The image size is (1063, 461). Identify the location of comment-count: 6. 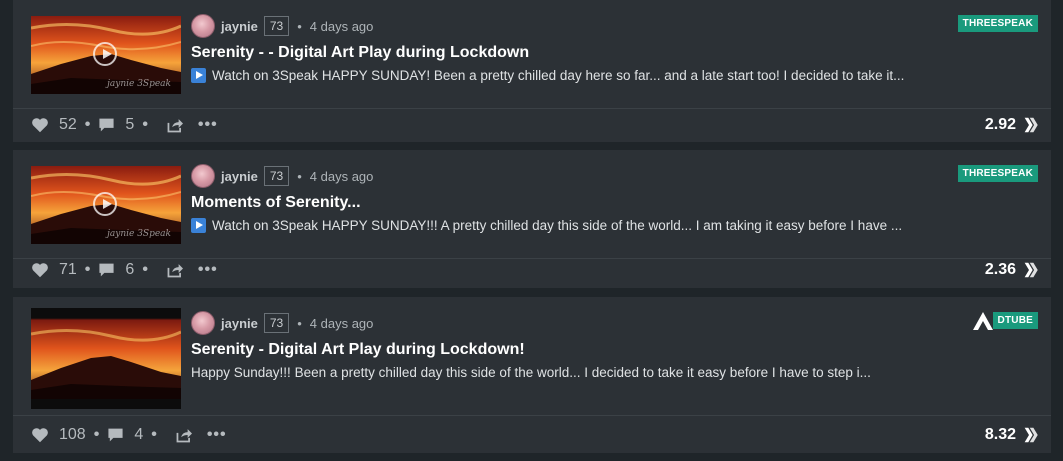
(129, 270).